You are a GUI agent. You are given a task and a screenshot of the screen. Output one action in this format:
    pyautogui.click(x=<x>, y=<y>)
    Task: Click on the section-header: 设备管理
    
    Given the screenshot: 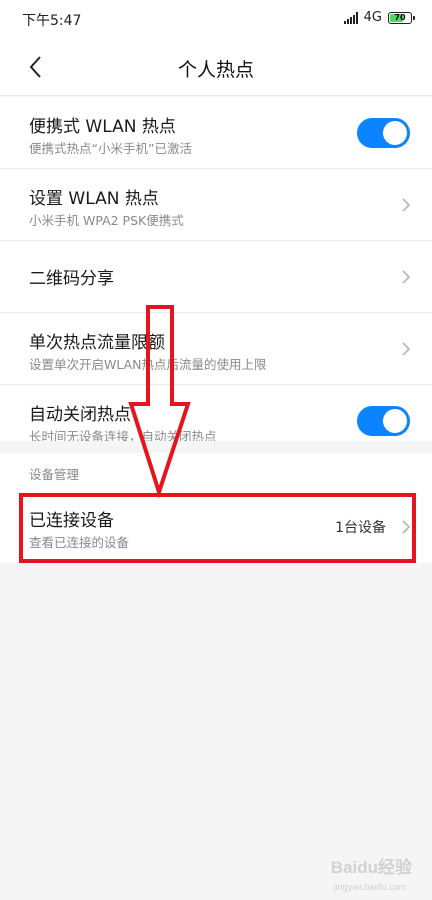 What is the action you would take?
    pyautogui.click(x=216, y=472)
    